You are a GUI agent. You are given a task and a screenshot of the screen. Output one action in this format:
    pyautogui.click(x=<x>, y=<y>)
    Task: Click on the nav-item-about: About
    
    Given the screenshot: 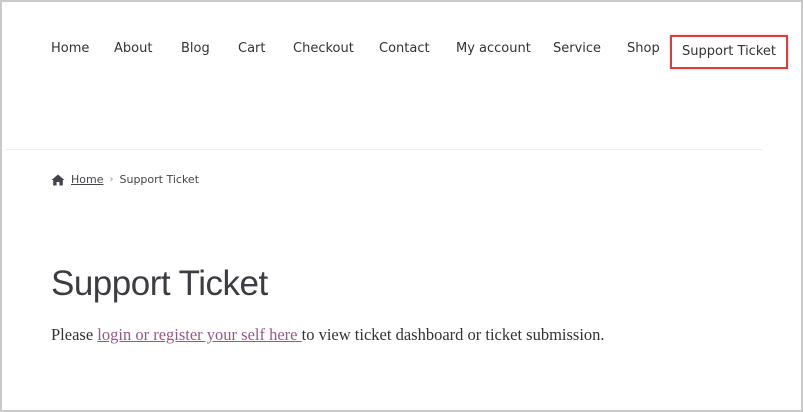 What is the action you would take?
    pyautogui.click(x=133, y=49)
    